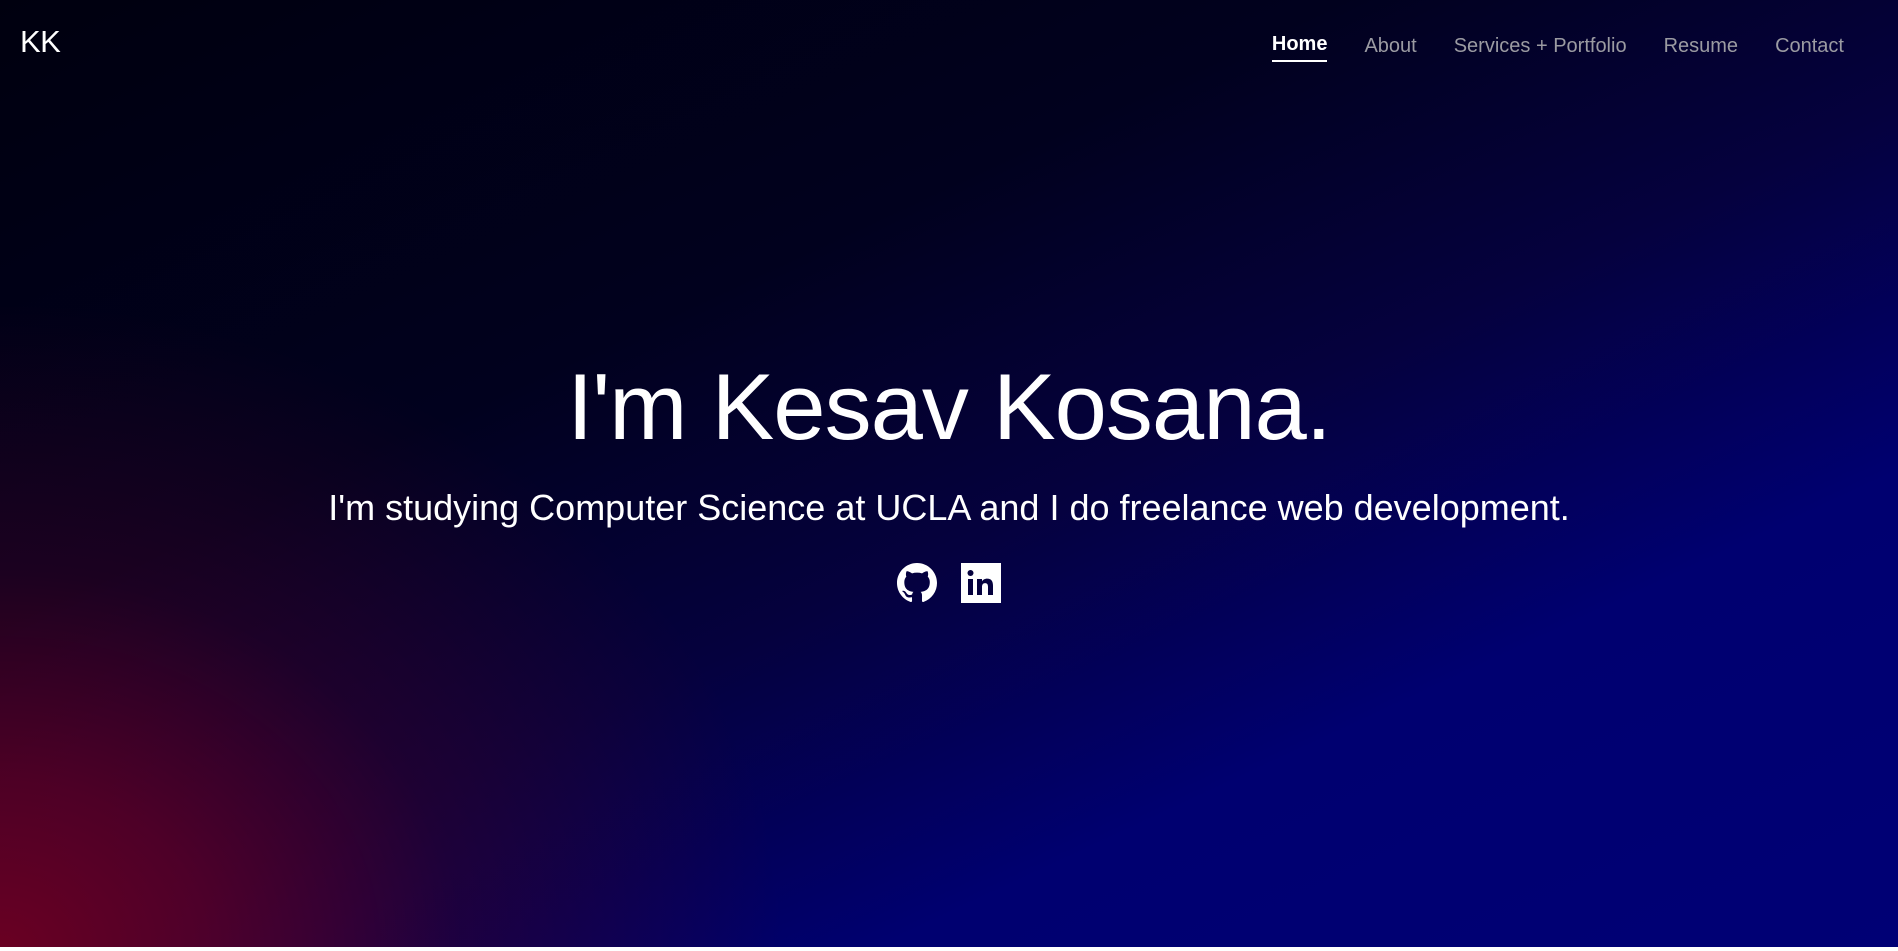 This screenshot has width=1898, height=951. Describe the element at coordinates (1809, 46) in the screenshot. I see `nav-contact-link: Contact` at that location.